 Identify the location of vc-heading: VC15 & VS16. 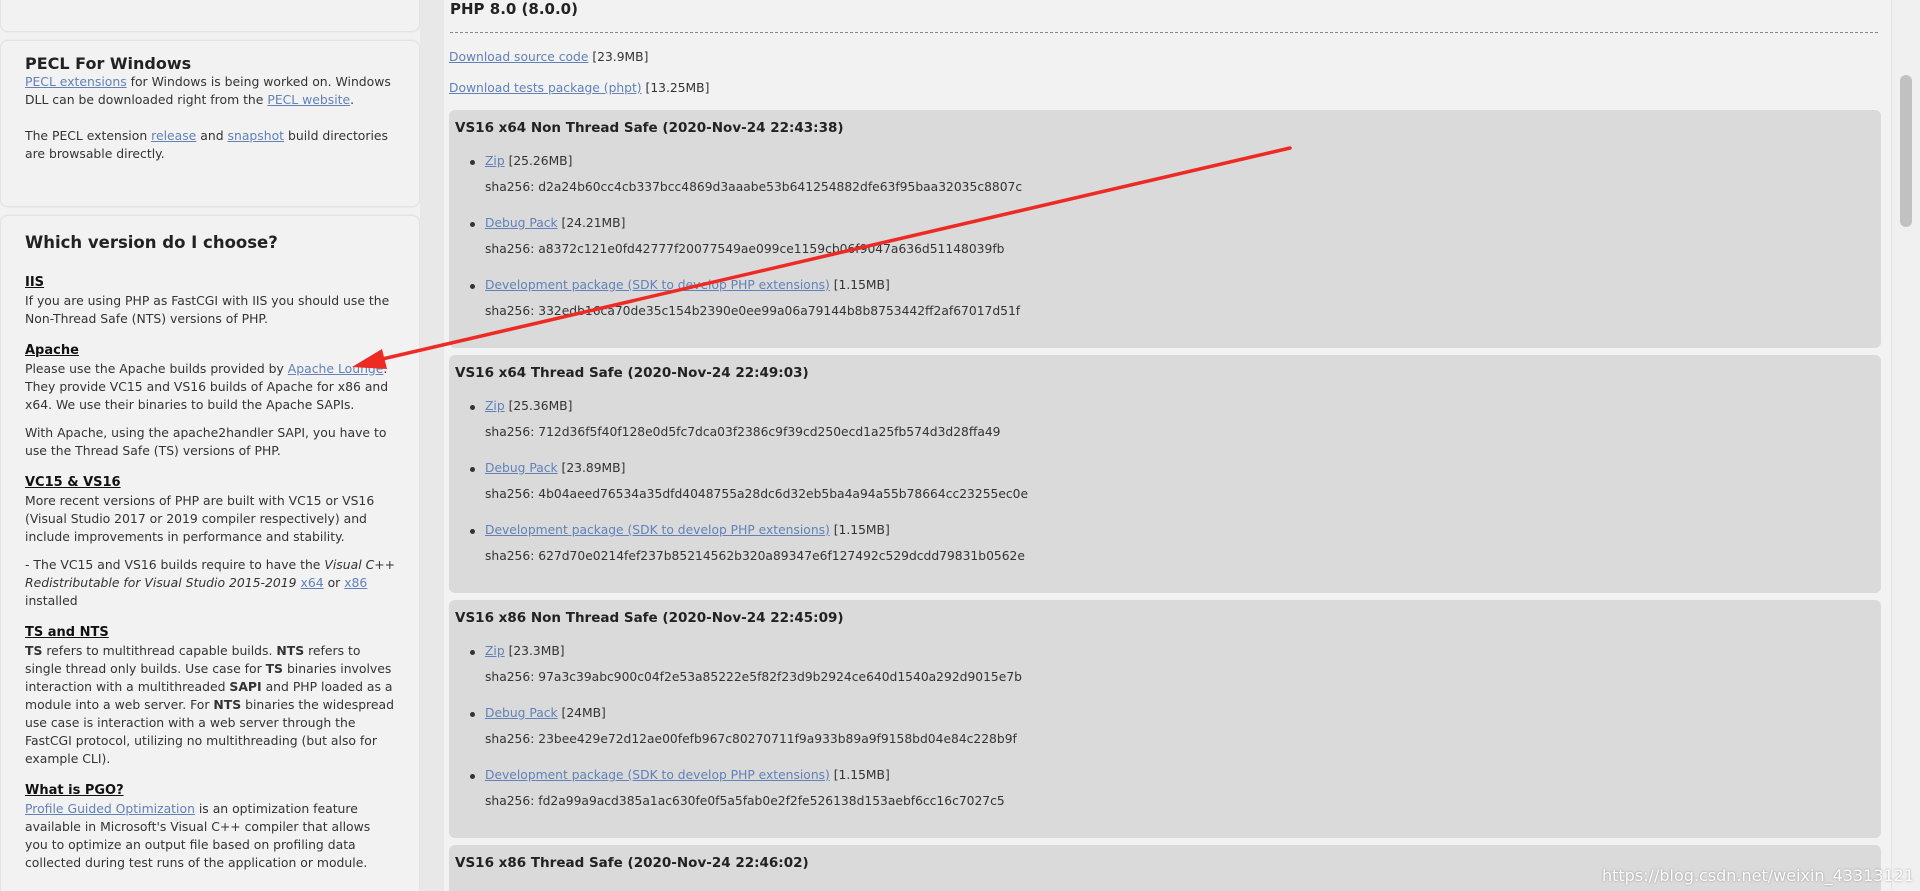
(73, 482).